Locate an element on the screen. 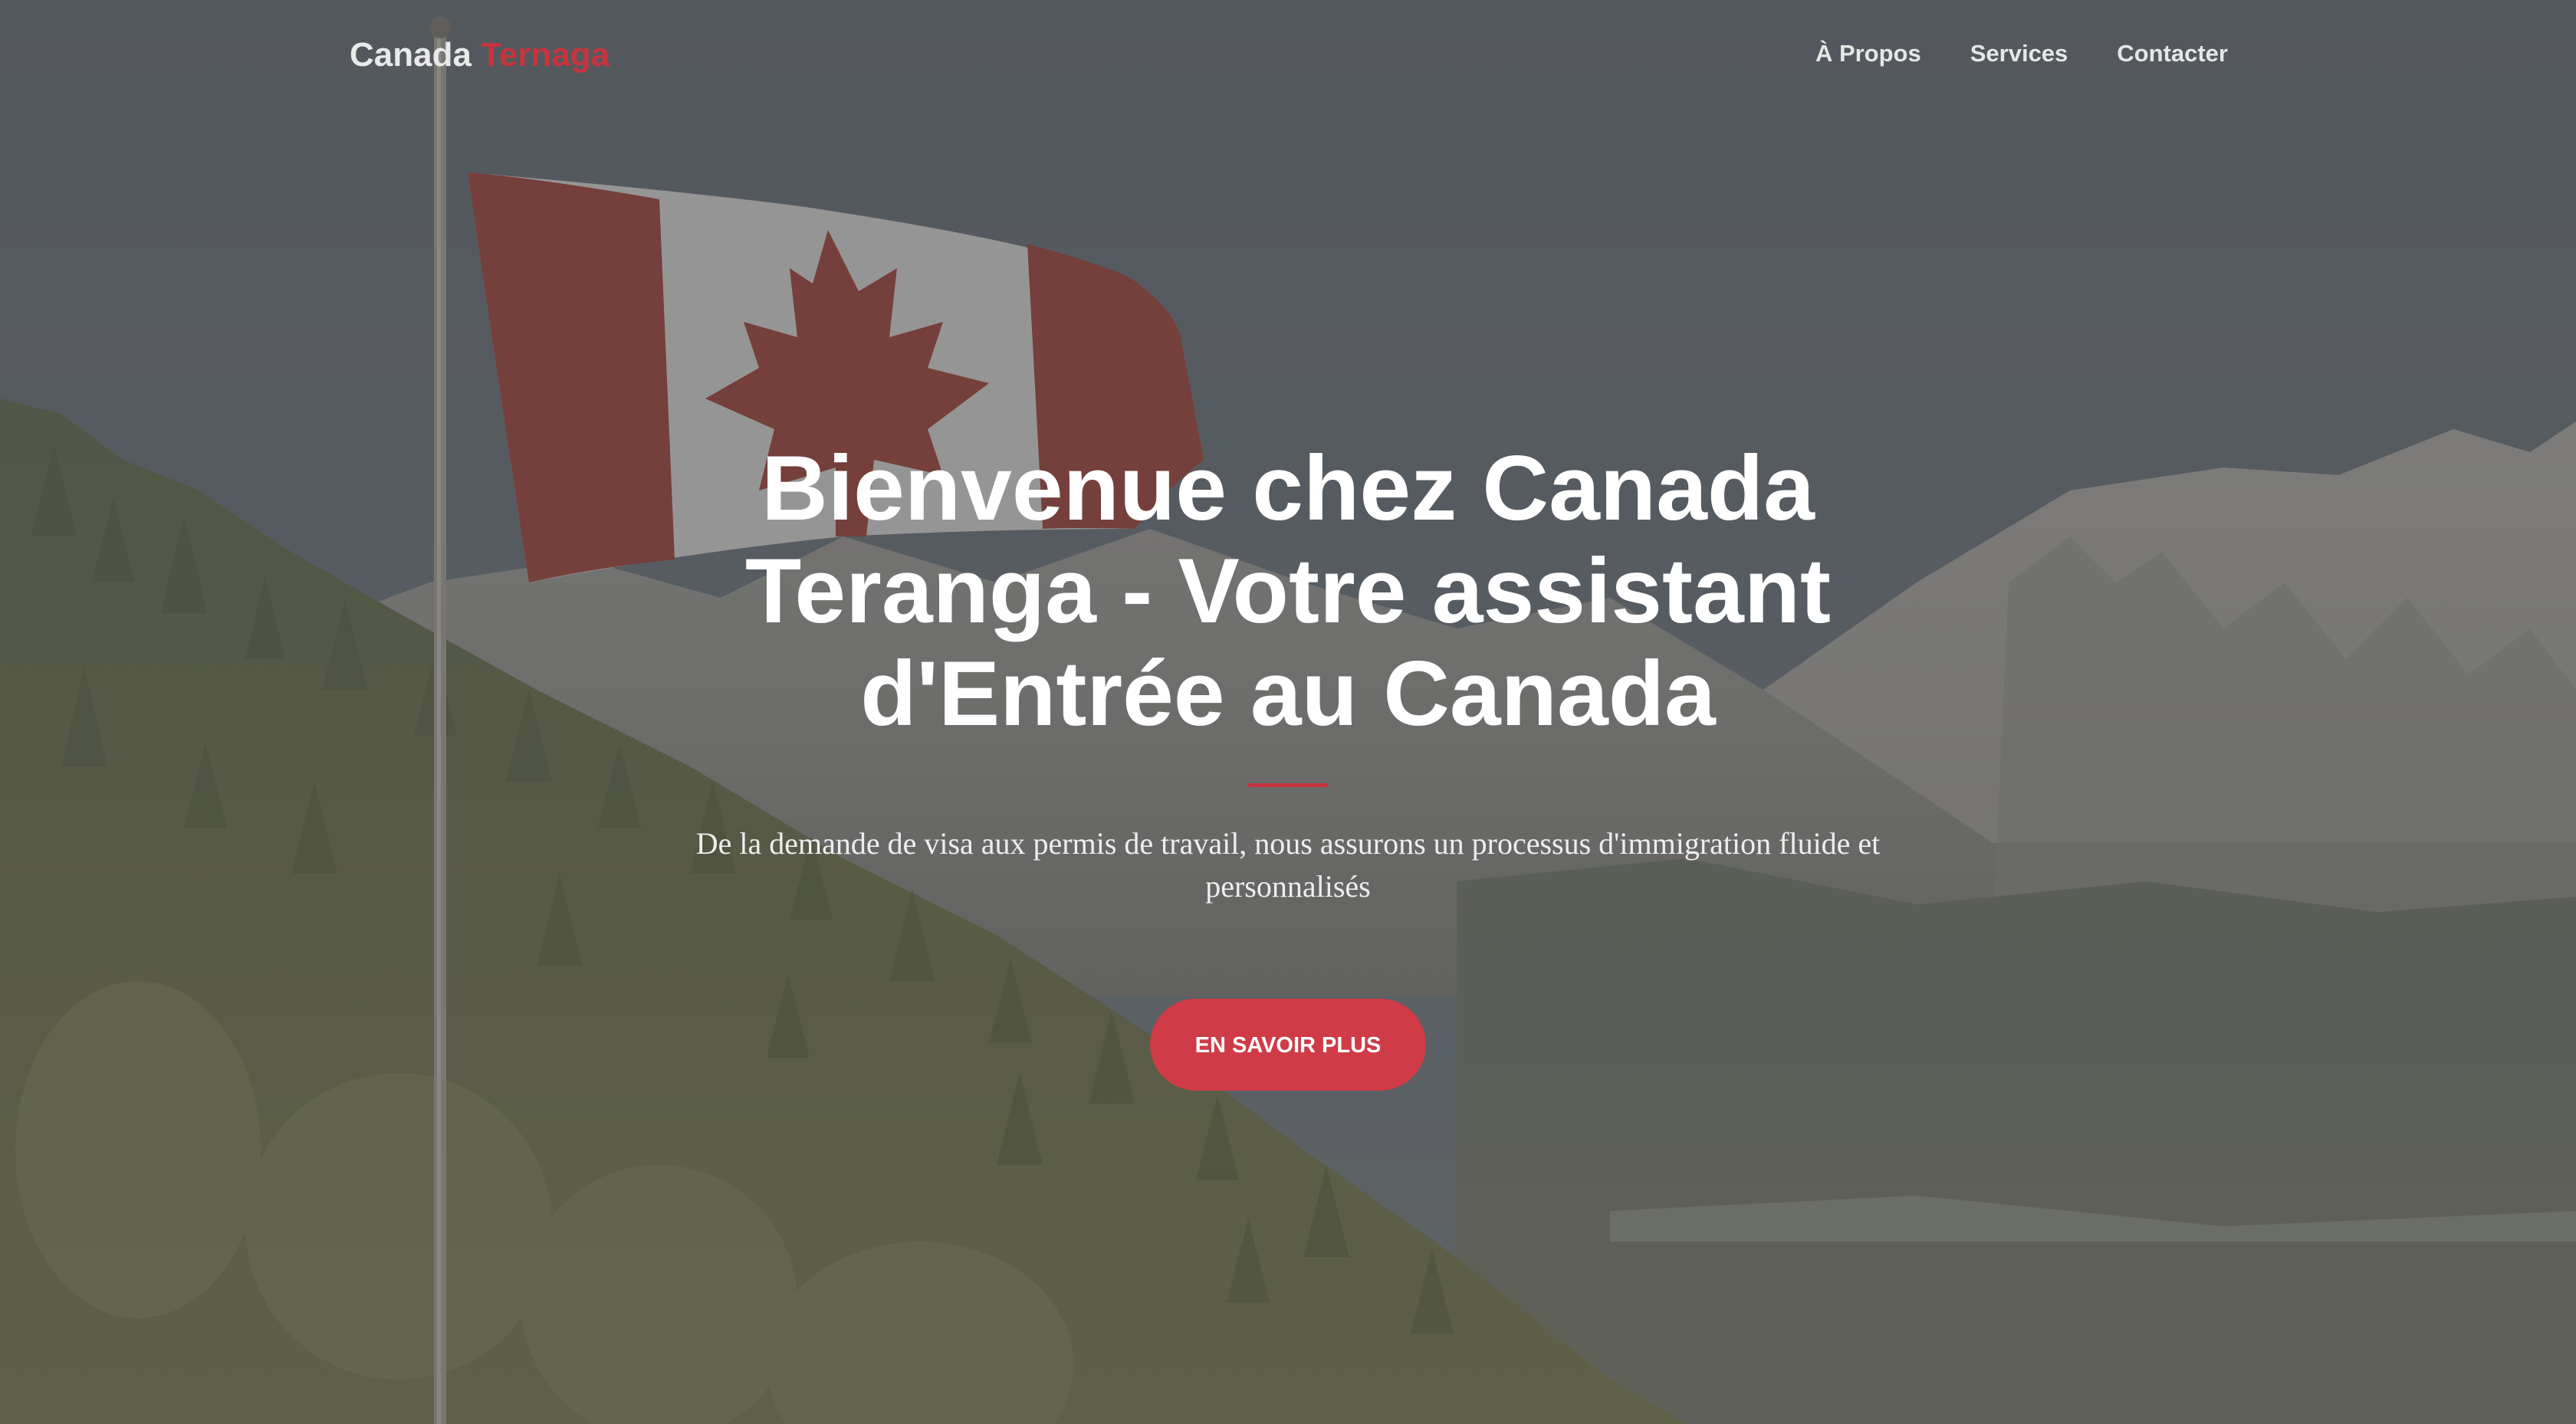  nav-link-a-propos: À Propos is located at coordinates (1868, 53).